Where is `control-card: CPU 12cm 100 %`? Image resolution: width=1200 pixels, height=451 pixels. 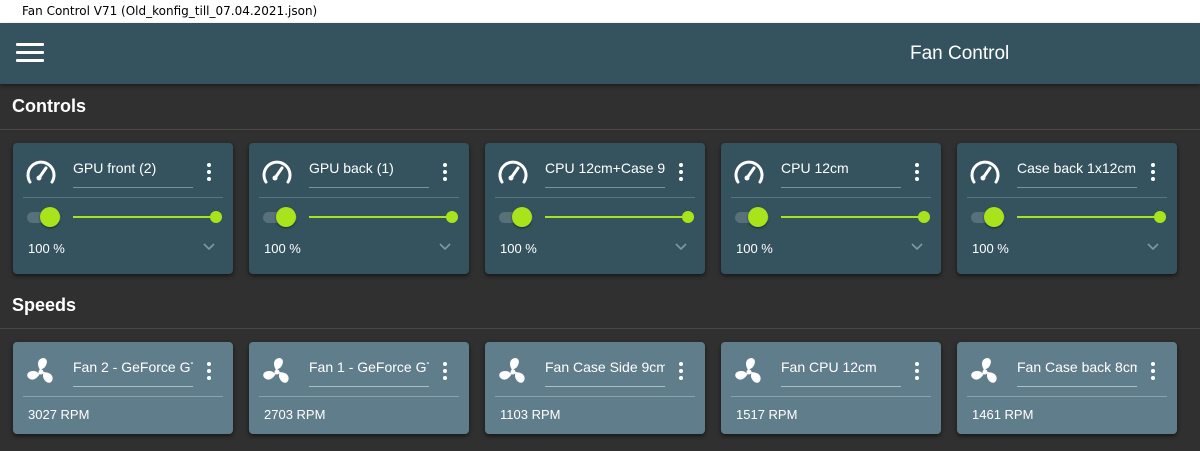
control-card: CPU 12cm 100 % is located at coordinates (831, 208).